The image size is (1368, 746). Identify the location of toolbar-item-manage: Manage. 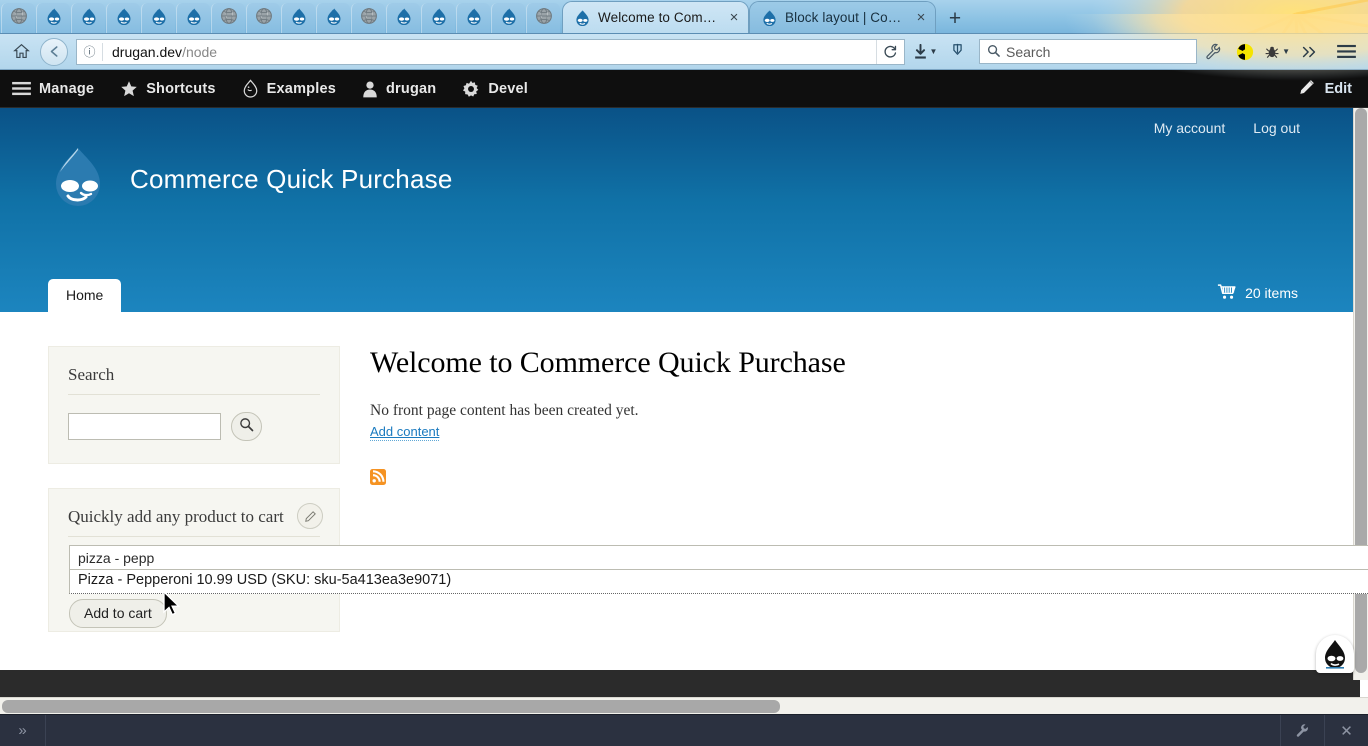
(53, 89).